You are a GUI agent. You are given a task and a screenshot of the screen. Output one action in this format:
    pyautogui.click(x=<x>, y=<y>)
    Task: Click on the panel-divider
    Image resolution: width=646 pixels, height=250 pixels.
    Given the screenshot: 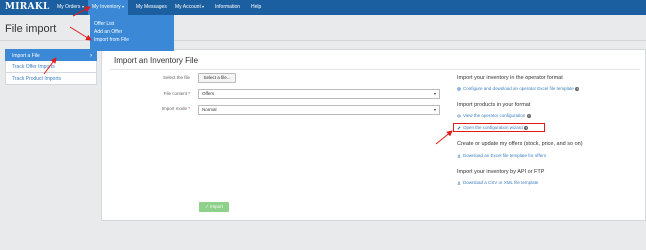 What is the action you would take?
    pyautogui.click(x=375, y=69)
    